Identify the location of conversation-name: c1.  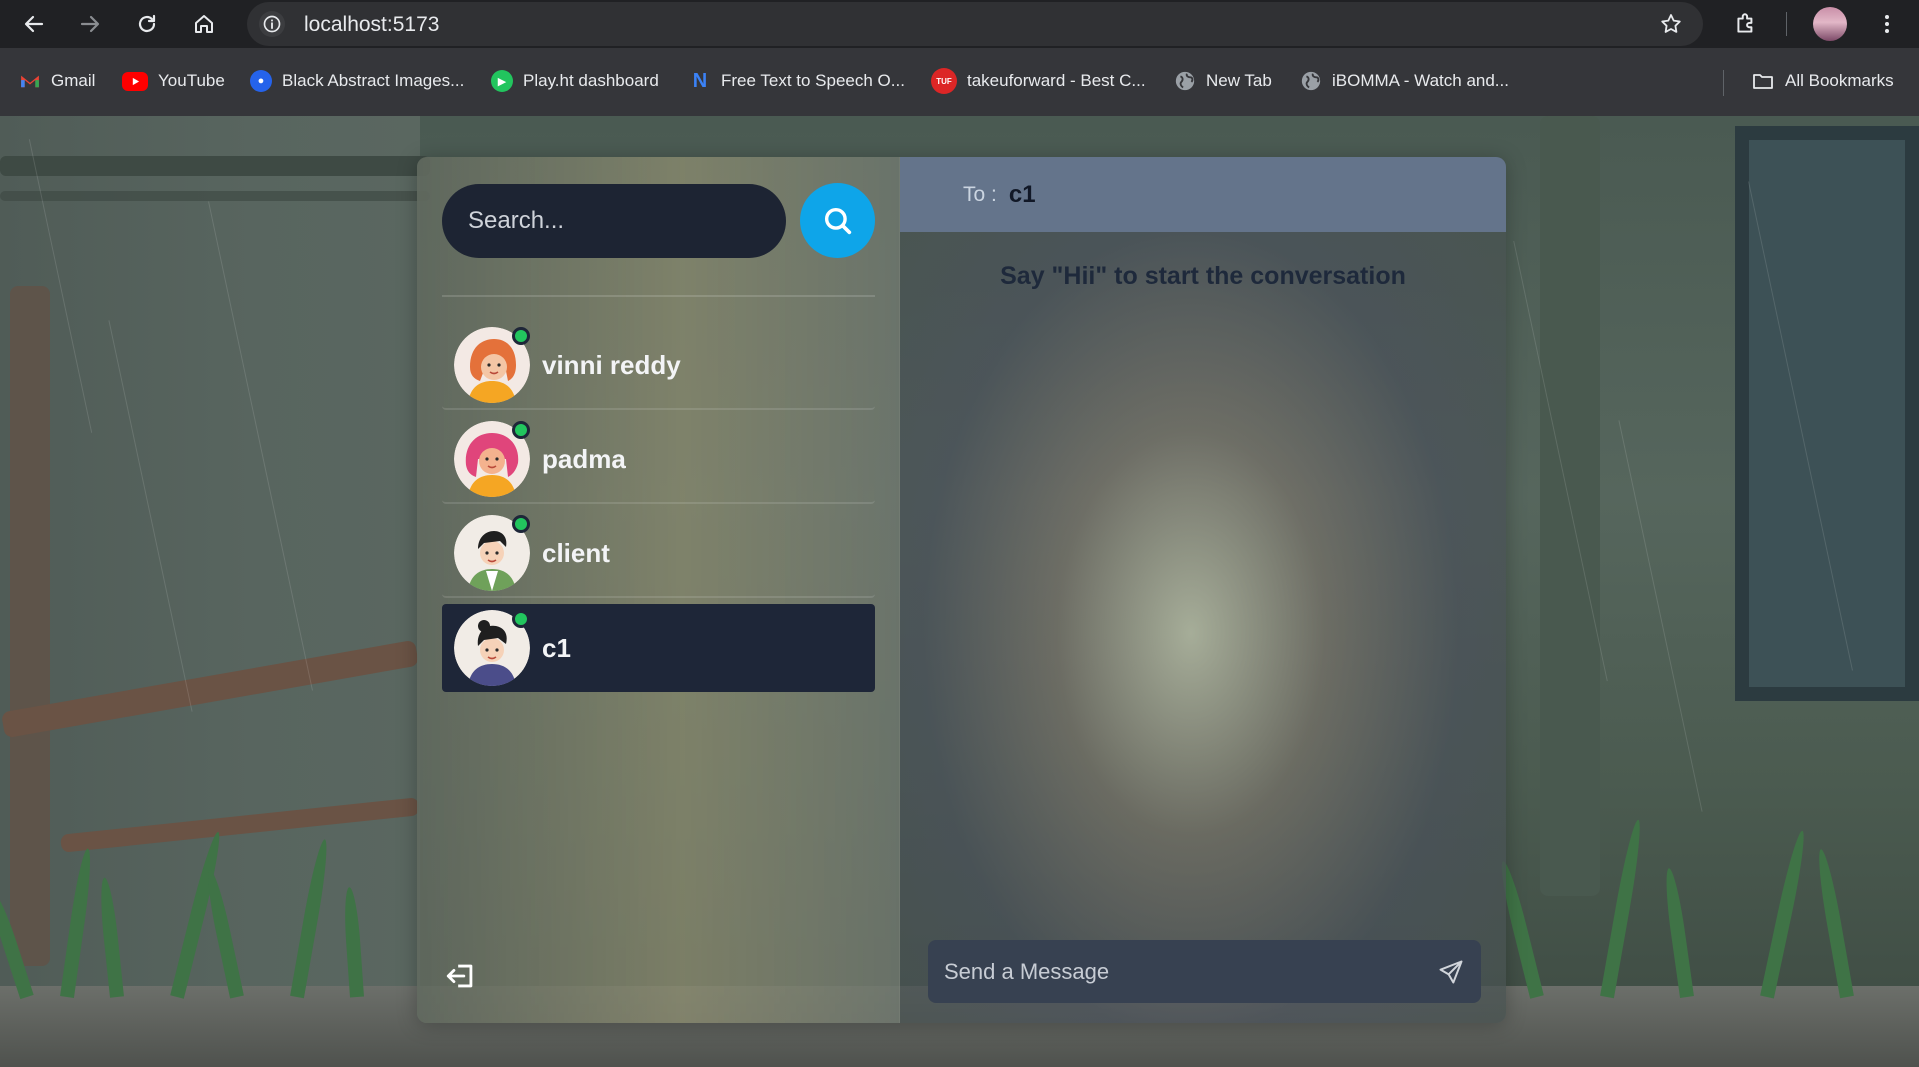
(556, 647).